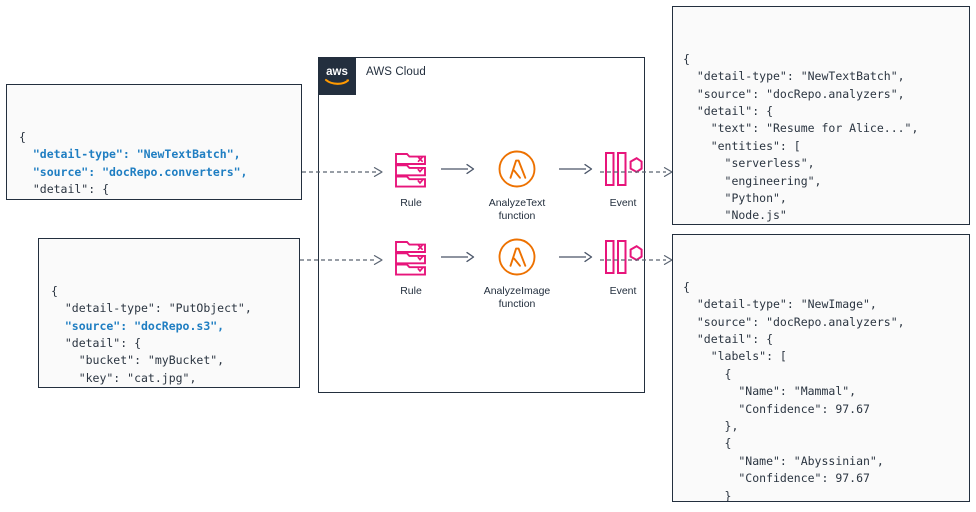 This screenshot has width=976, height=512. What do you see at coordinates (396, 72) in the screenshot?
I see `aws-cloud-label: AWS Cloud` at bounding box center [396, 72].